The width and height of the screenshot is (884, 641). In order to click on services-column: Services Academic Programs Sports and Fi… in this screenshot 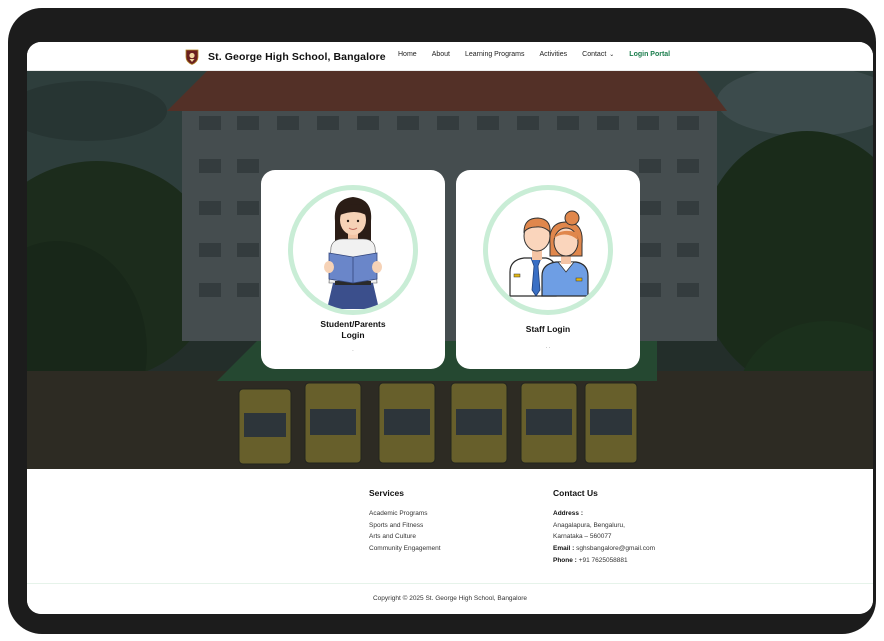, I will do `click(405, 521)`.